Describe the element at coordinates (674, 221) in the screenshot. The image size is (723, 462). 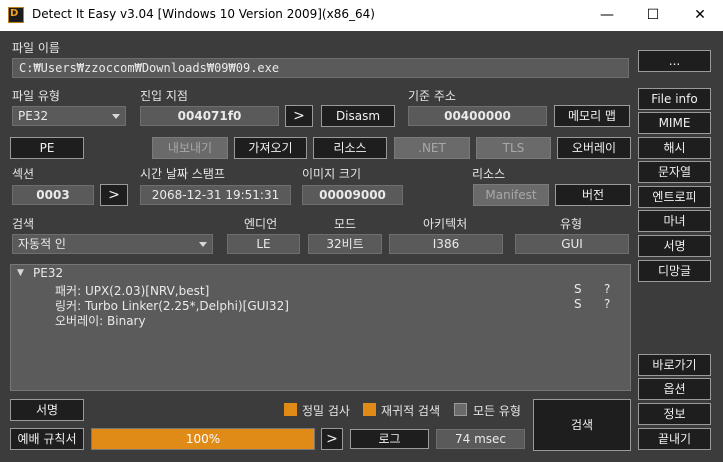
I see `hex-button: 마녀` at that location.